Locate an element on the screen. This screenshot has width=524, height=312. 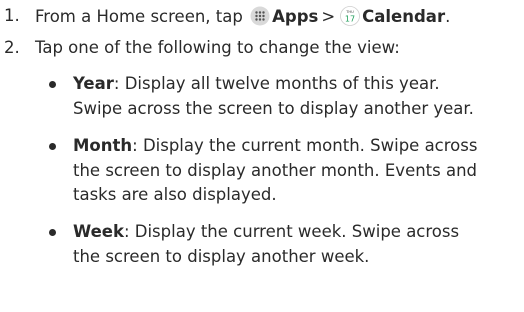
calendar-icon-date: 17 is located at coordinates (350, 18).